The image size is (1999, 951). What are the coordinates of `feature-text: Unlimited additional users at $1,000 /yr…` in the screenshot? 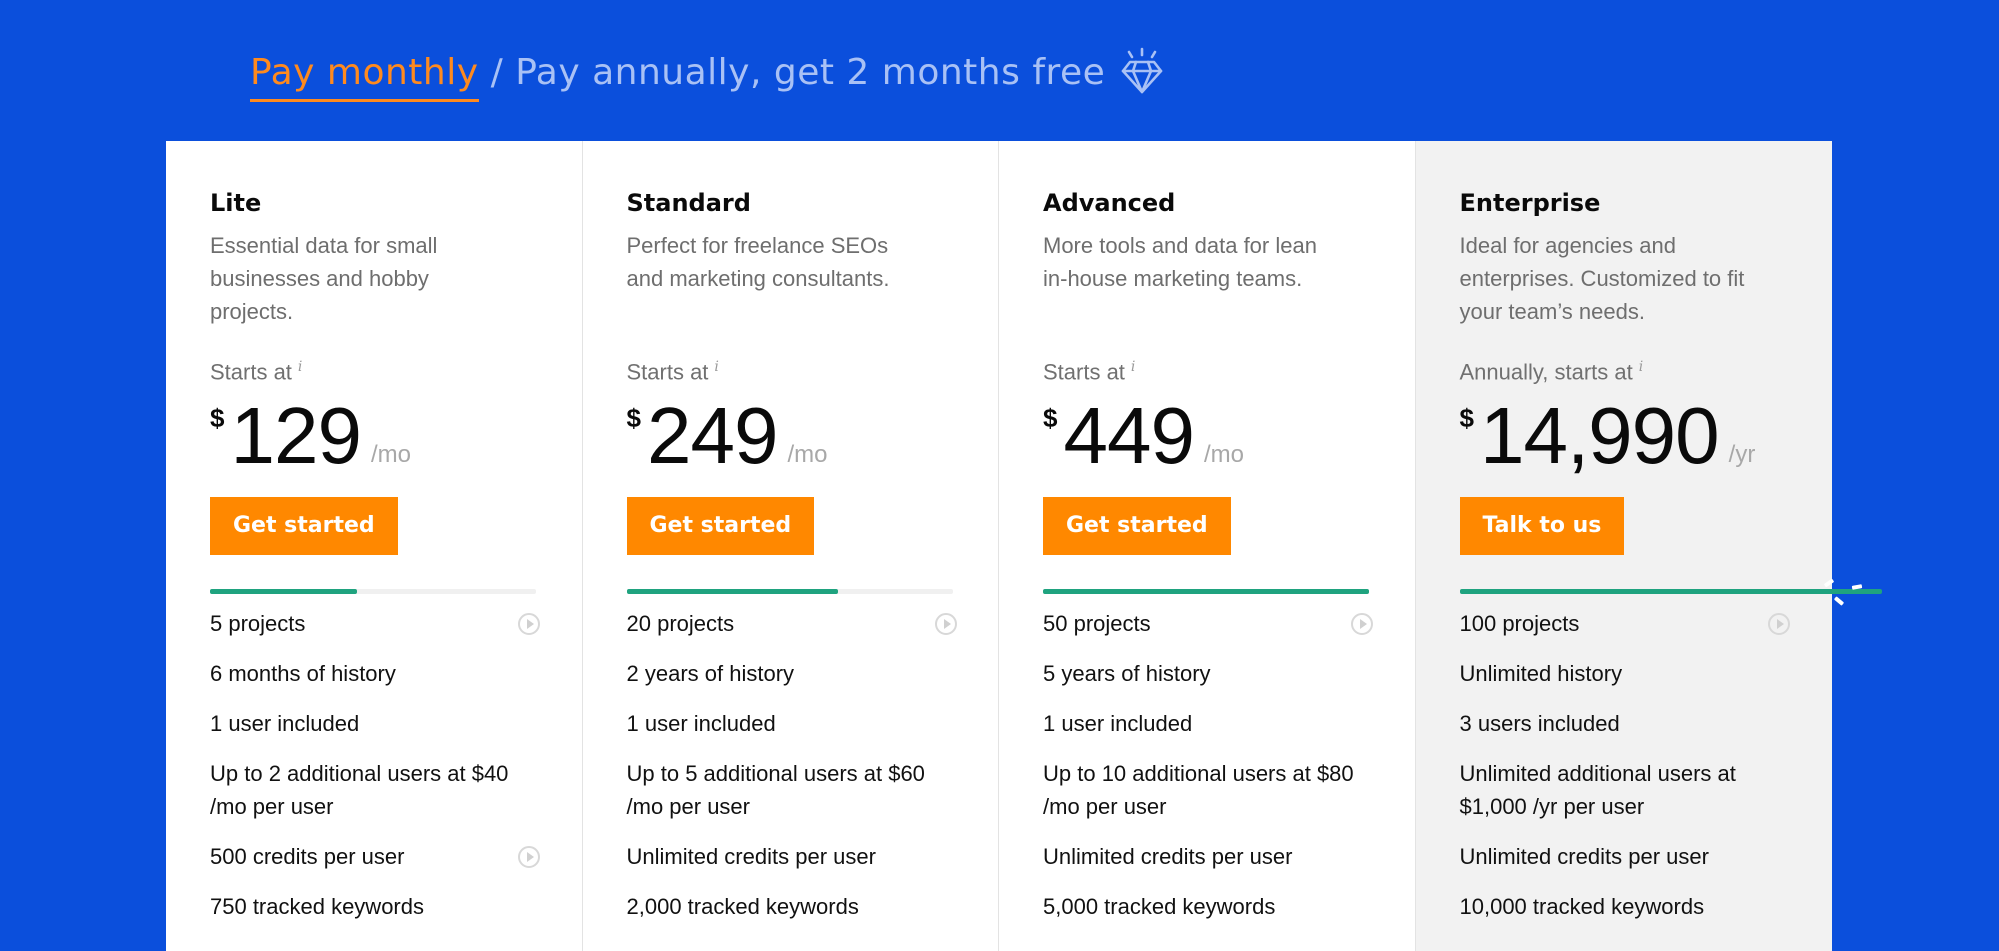 It's located at (1597, 790).